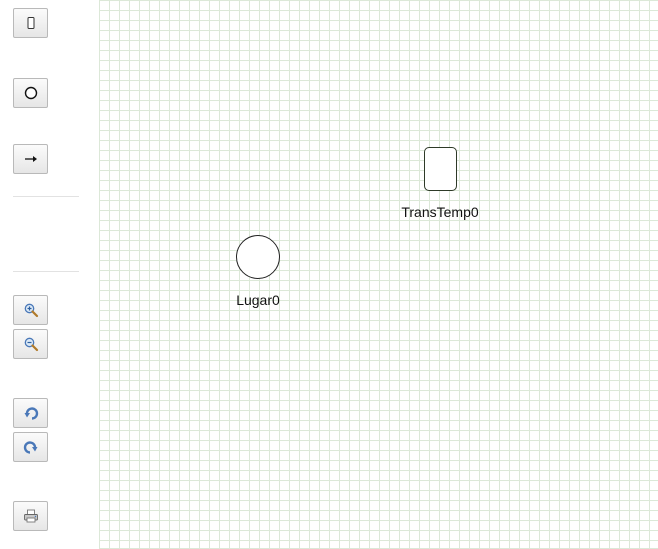 The height and width of the screenshot is (549, 658). I want to click on zoom-out-icon, so click(31, 344).